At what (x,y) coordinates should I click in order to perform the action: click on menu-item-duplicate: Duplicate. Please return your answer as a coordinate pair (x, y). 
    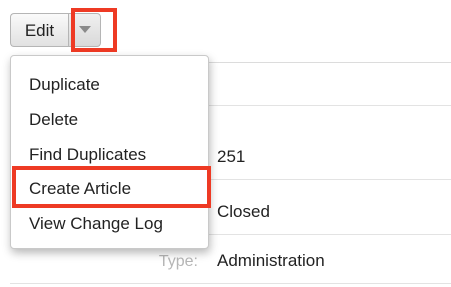
    Looking at the image, I should click on (64, 85).